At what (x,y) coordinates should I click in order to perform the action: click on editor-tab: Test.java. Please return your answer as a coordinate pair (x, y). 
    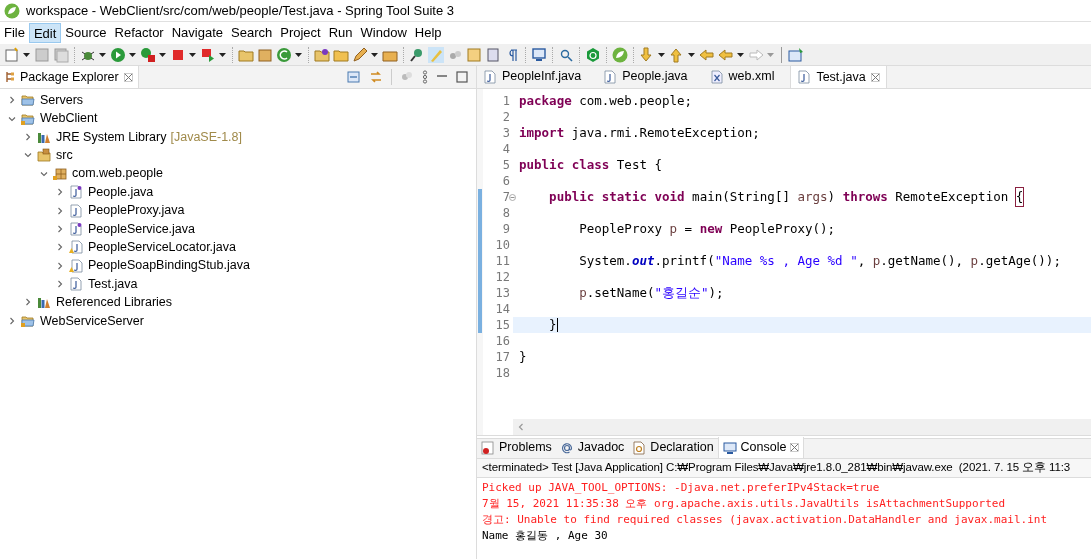
    Looking at the image, I should click on (838, 76).